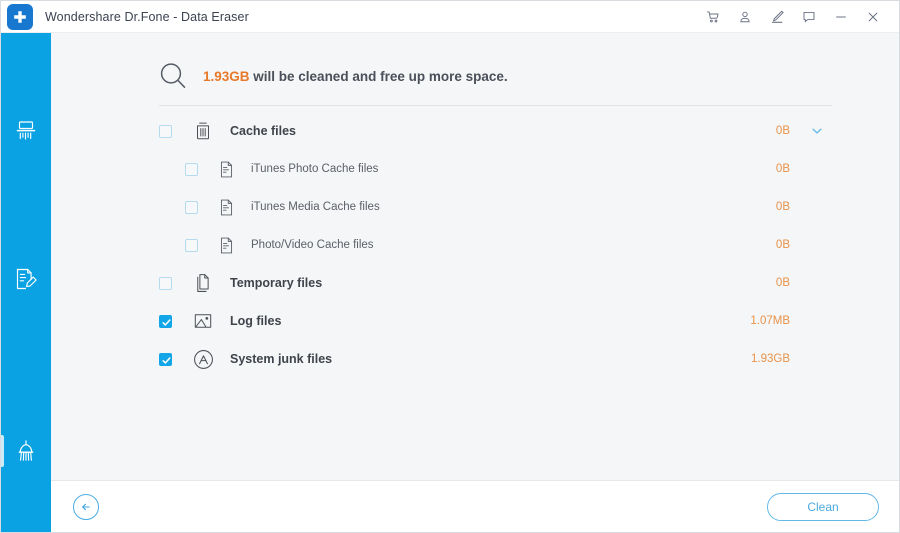 The height and width of the screenshot is (533, 900). Describe the element at coordinates (191, 207) in the screenshot. I see `checkbox-itunes-media-cache-files` at that location.